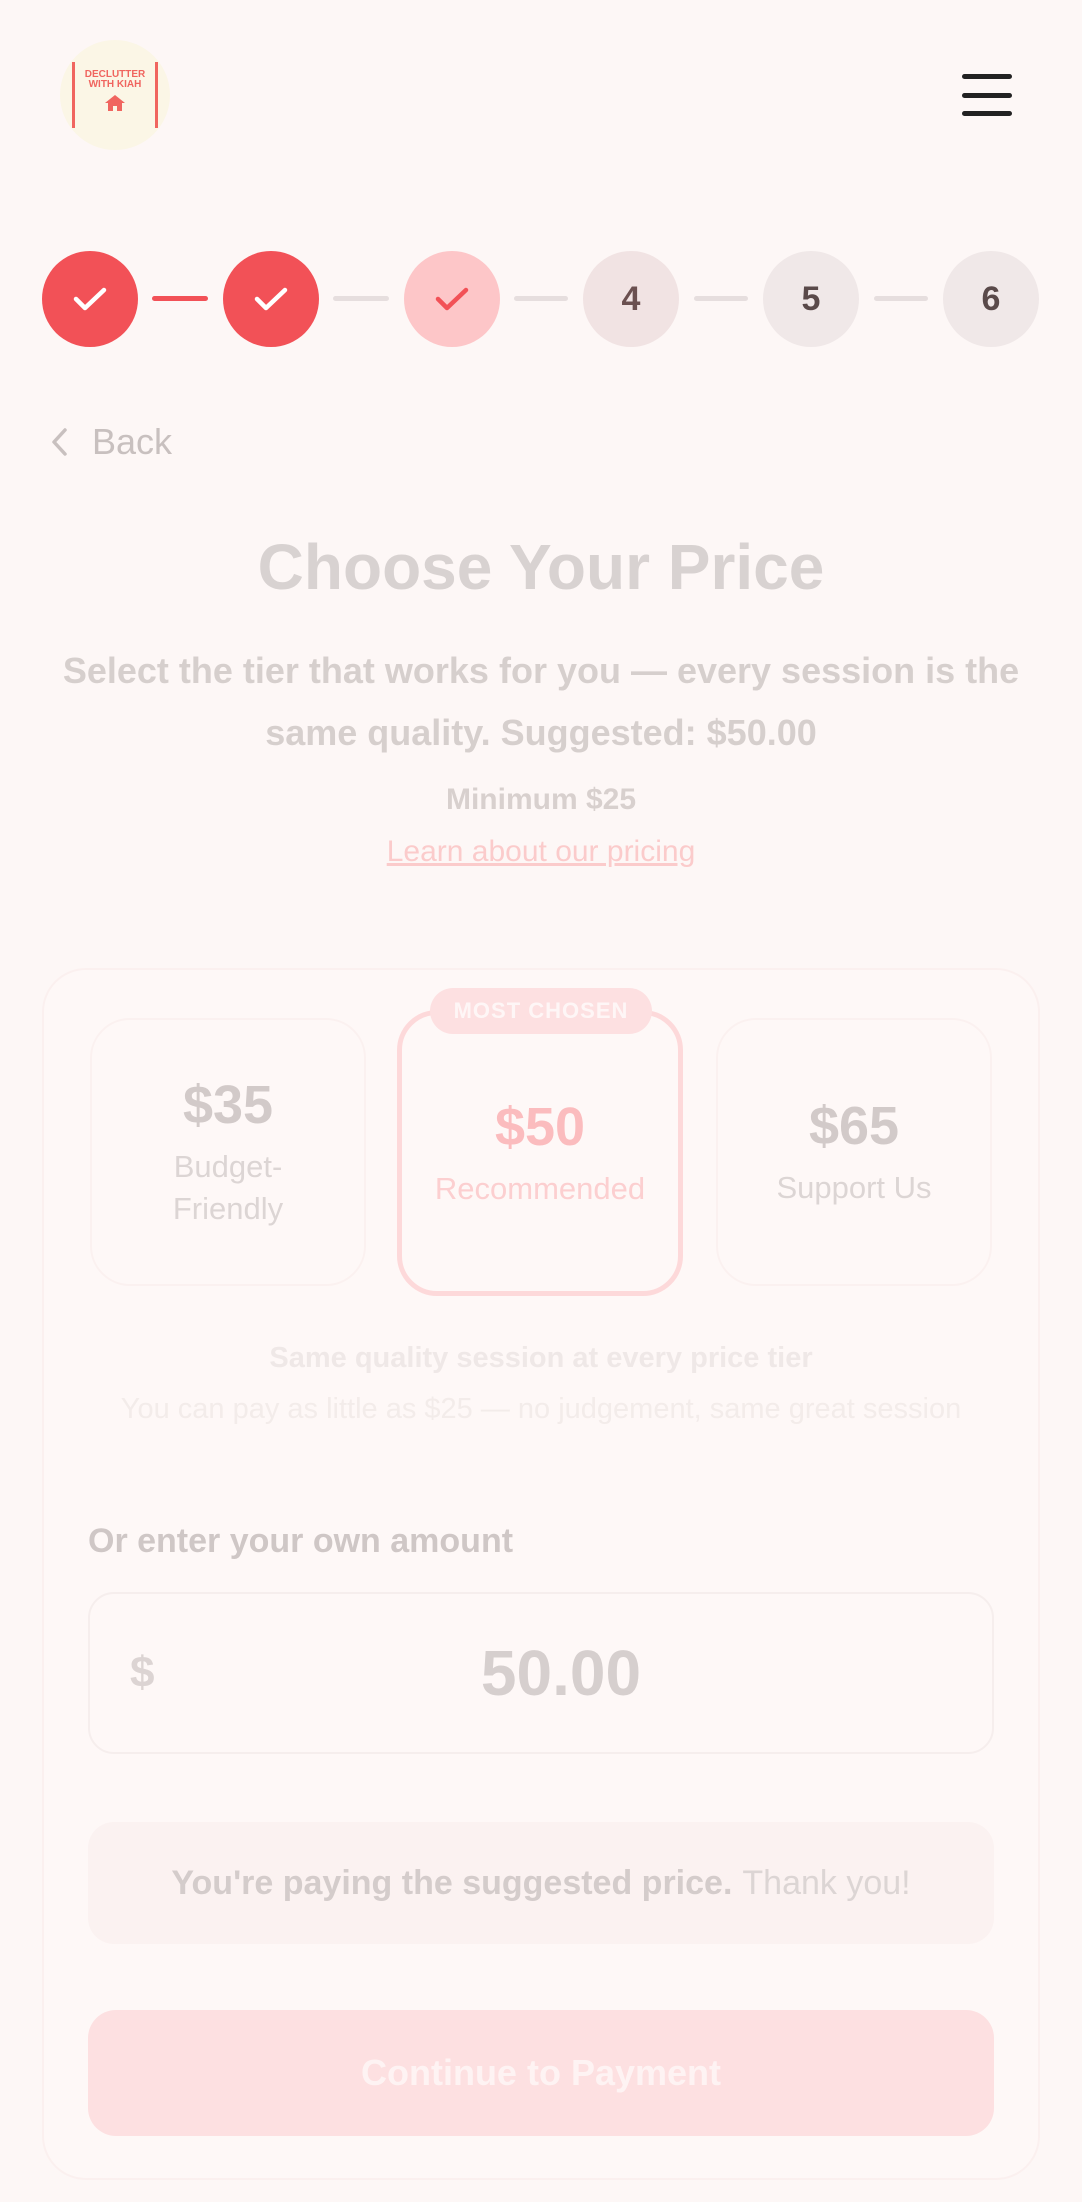 The width and height of the screenshot is (1082, 2202). I want to click on step-4: 4, so click(631, 299).